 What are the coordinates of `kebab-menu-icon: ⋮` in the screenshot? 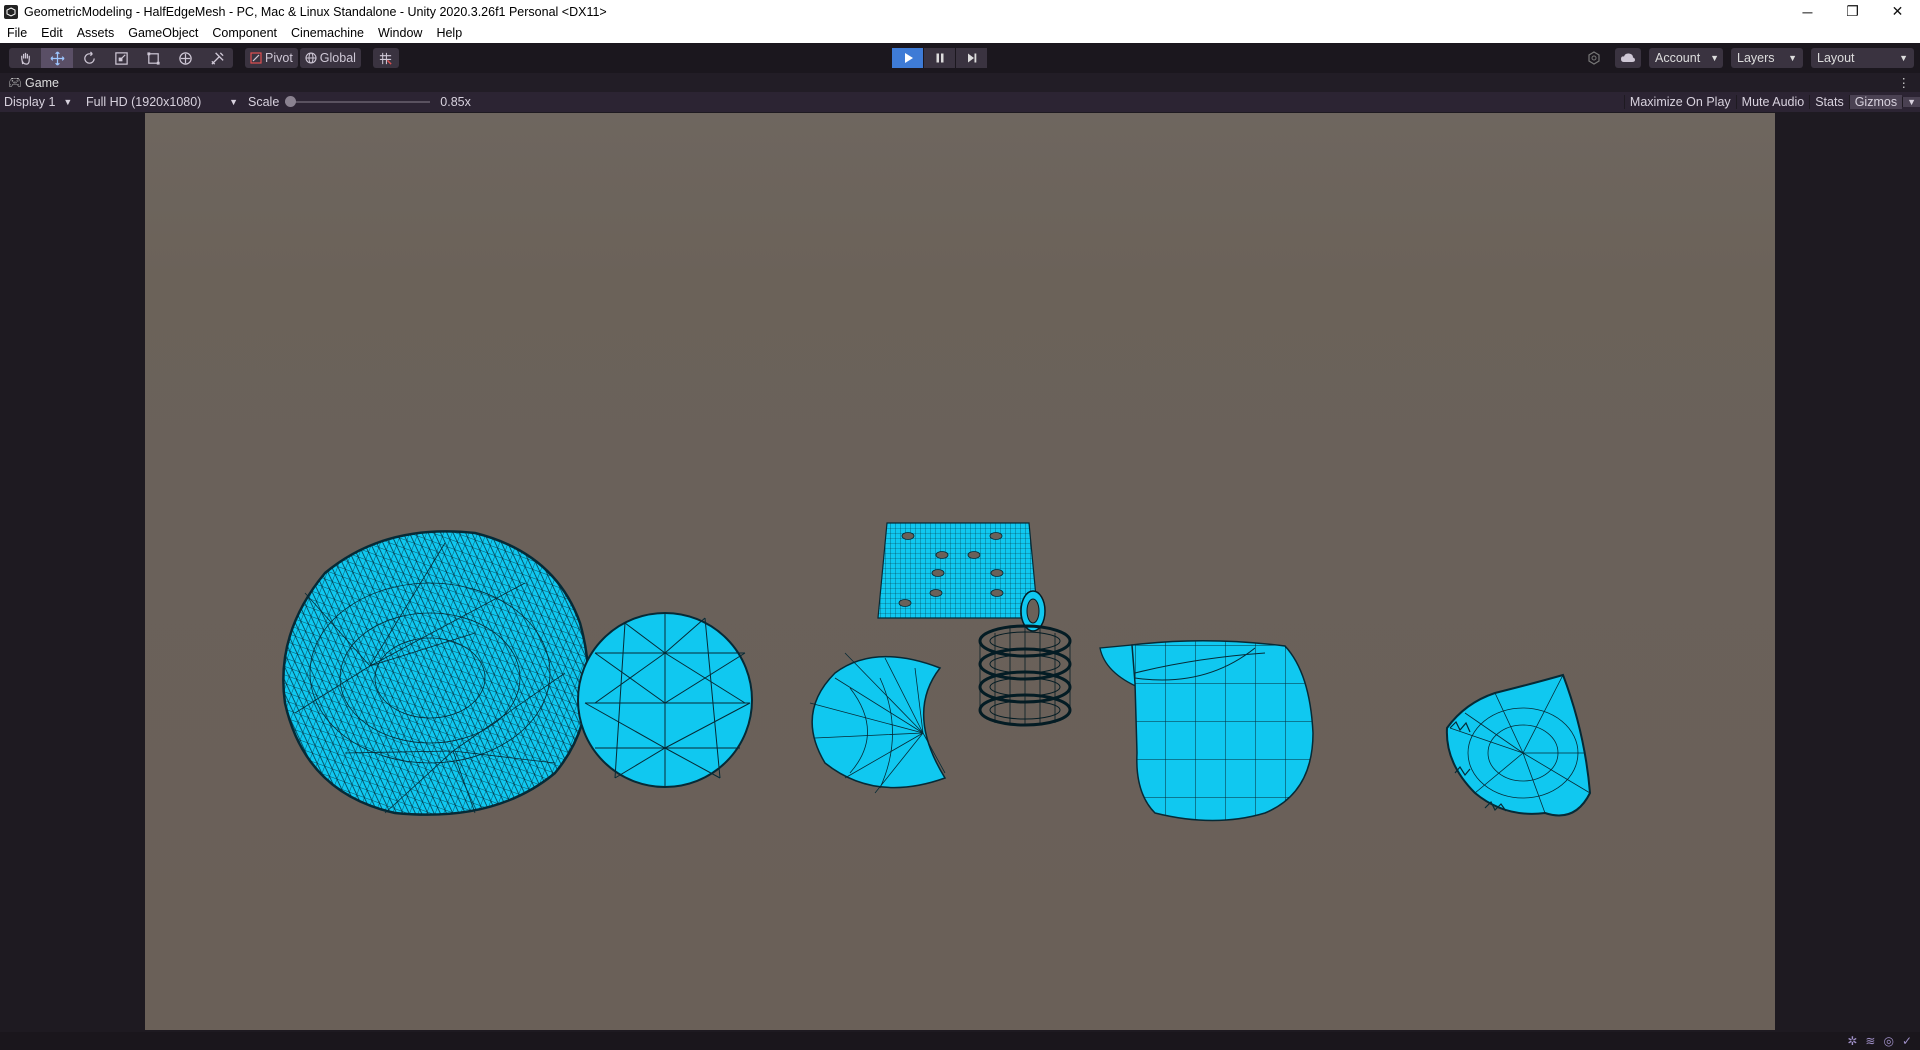 It's located at (1904, 82).